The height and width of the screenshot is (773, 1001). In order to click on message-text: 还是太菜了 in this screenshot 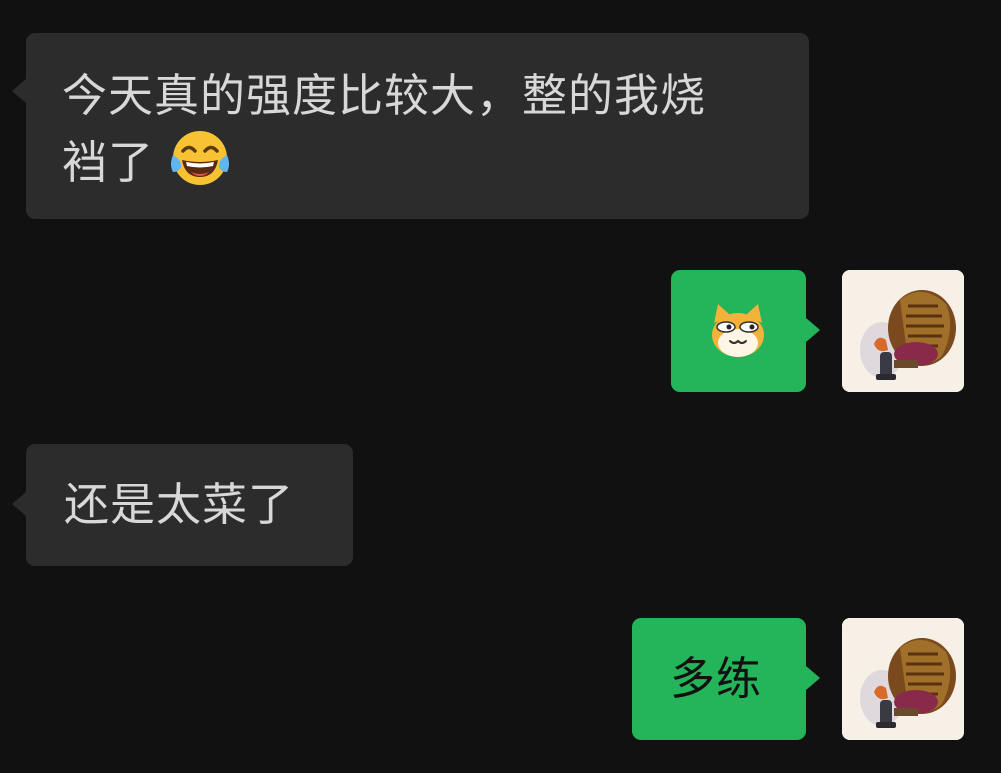, I will do `click(179, 504)`.